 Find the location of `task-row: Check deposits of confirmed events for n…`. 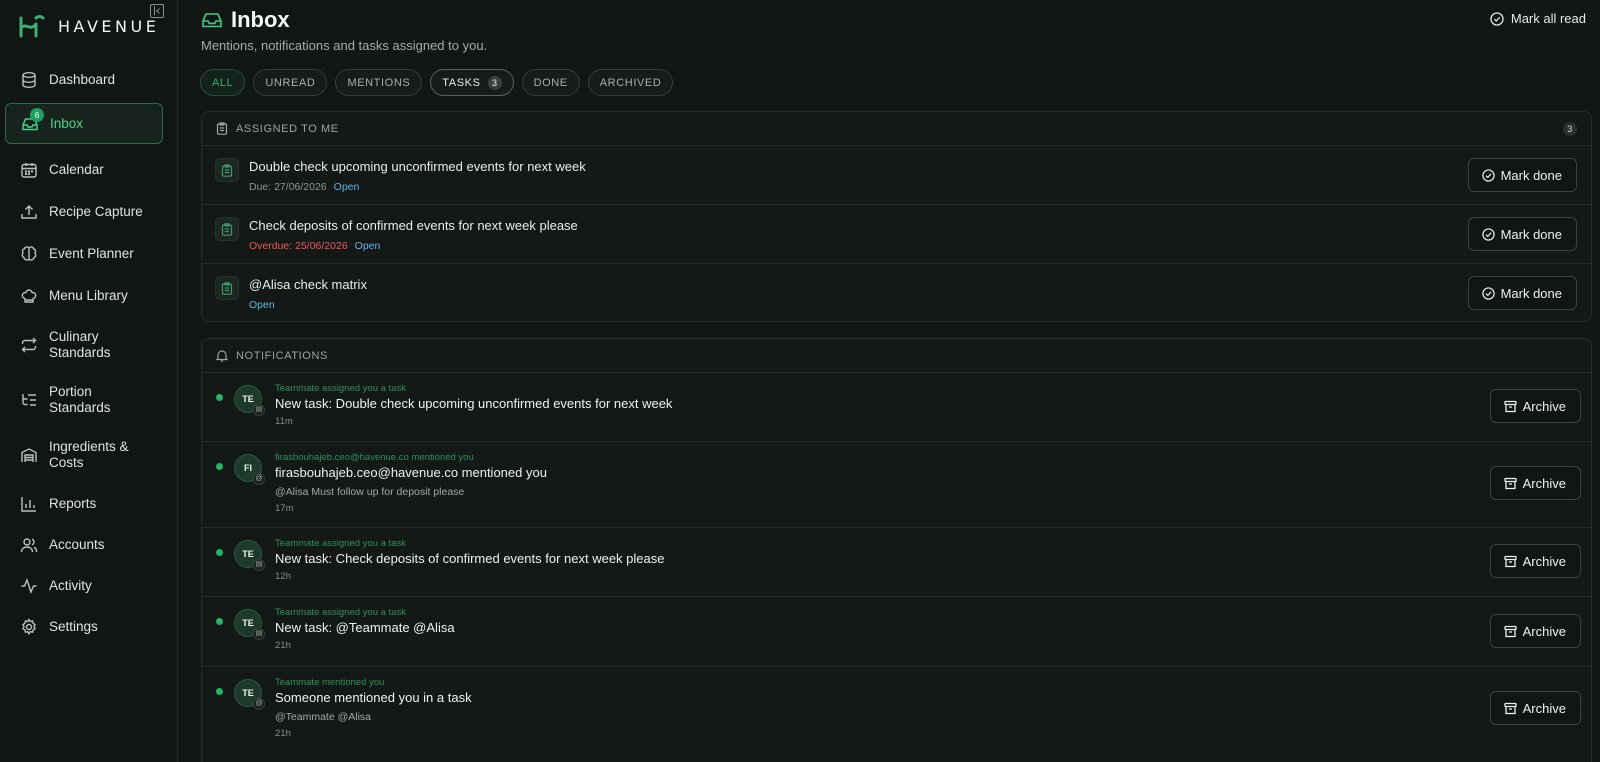

task-row: Check deposits of confirmed events for n… is located at coordinates (896, 234).